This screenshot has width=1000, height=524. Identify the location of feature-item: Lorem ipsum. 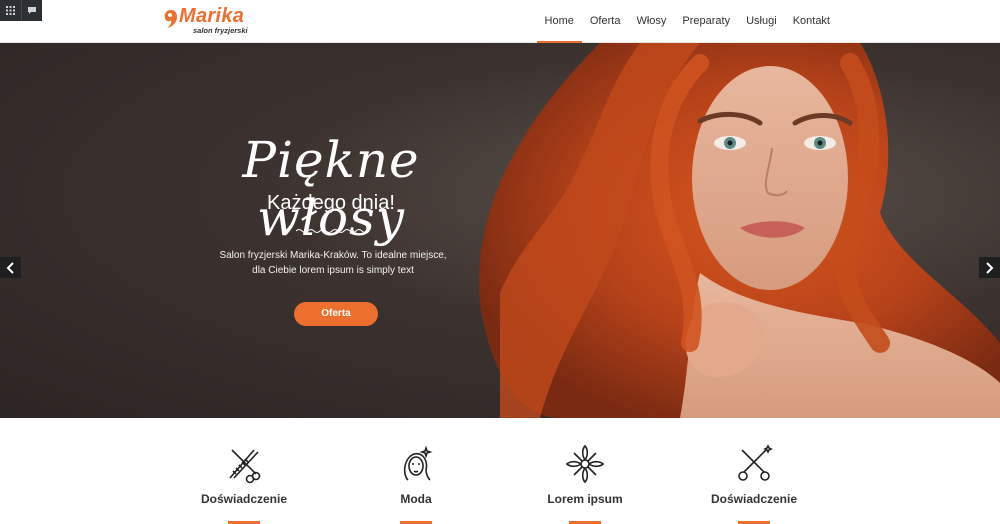
(585, 471).